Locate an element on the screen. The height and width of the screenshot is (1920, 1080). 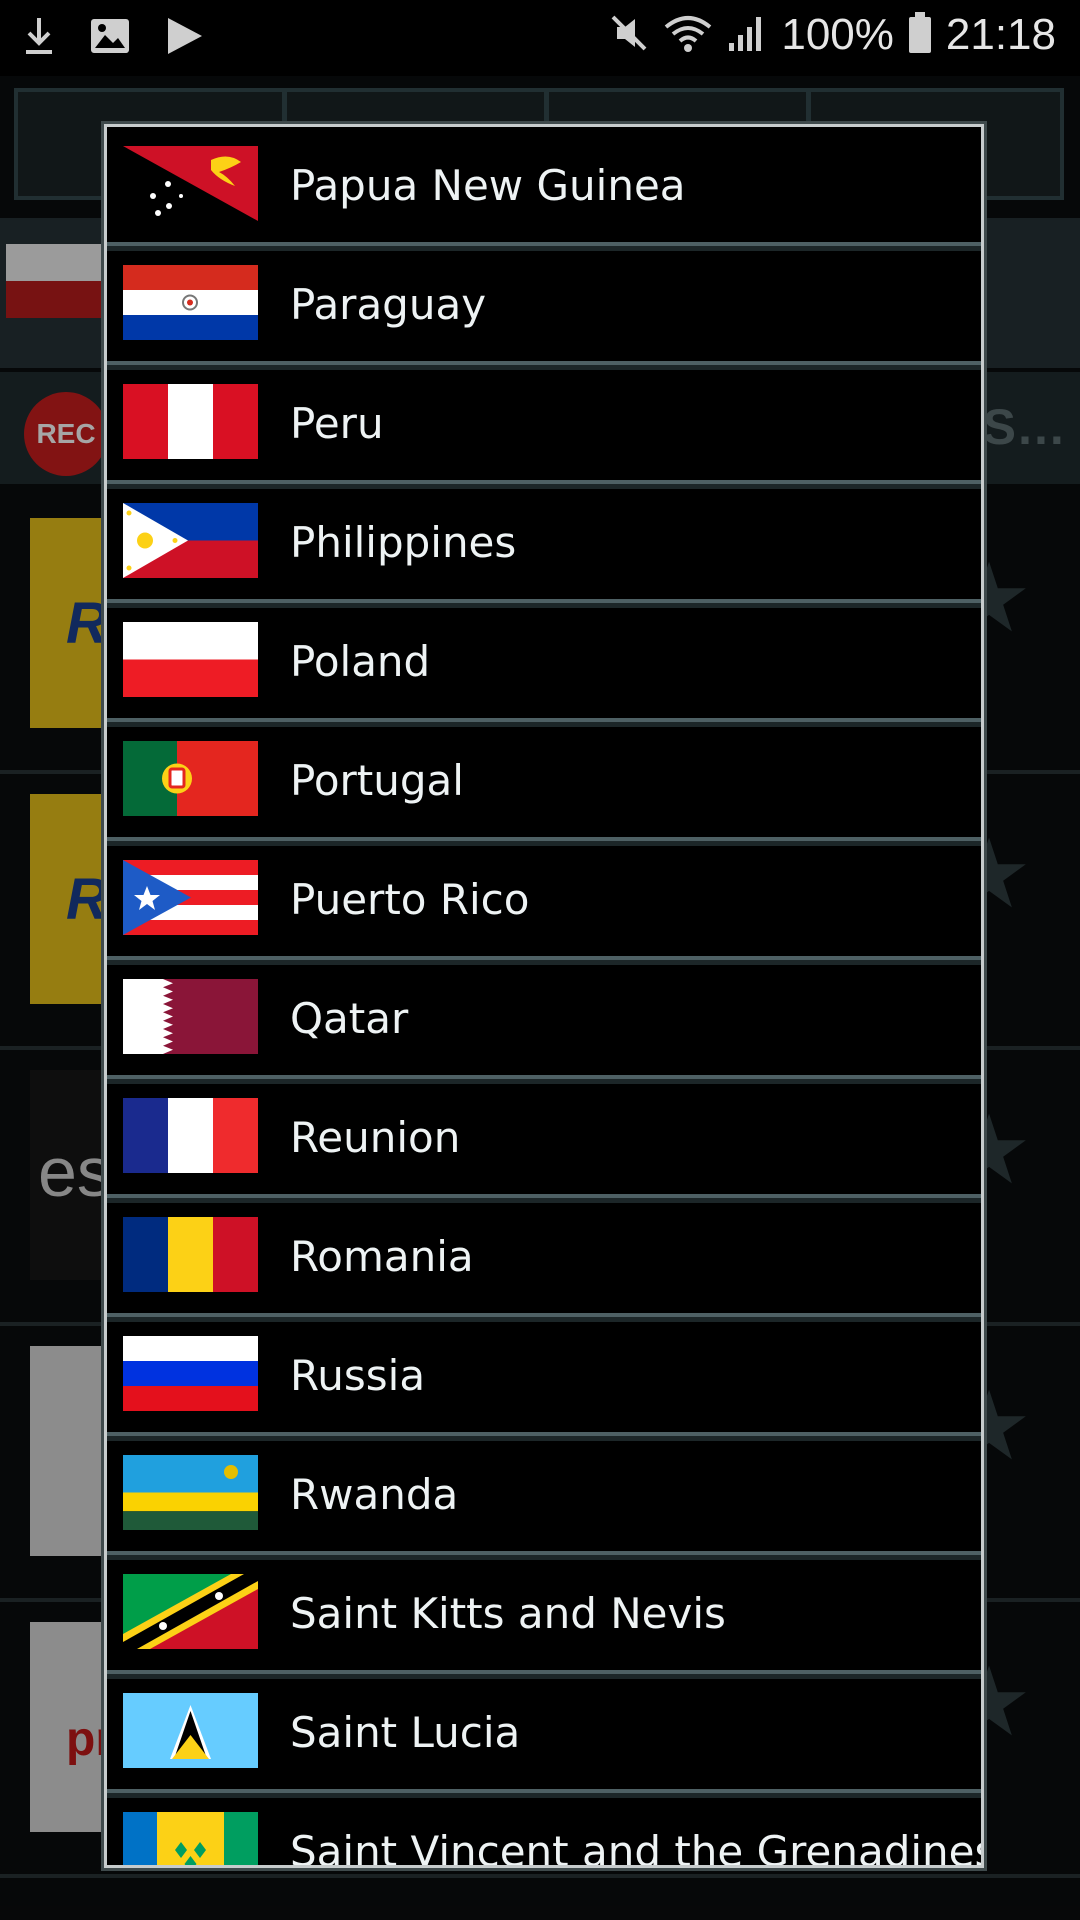
country-item-rwanda: Rwanda is located at coordinates (544, 1495).